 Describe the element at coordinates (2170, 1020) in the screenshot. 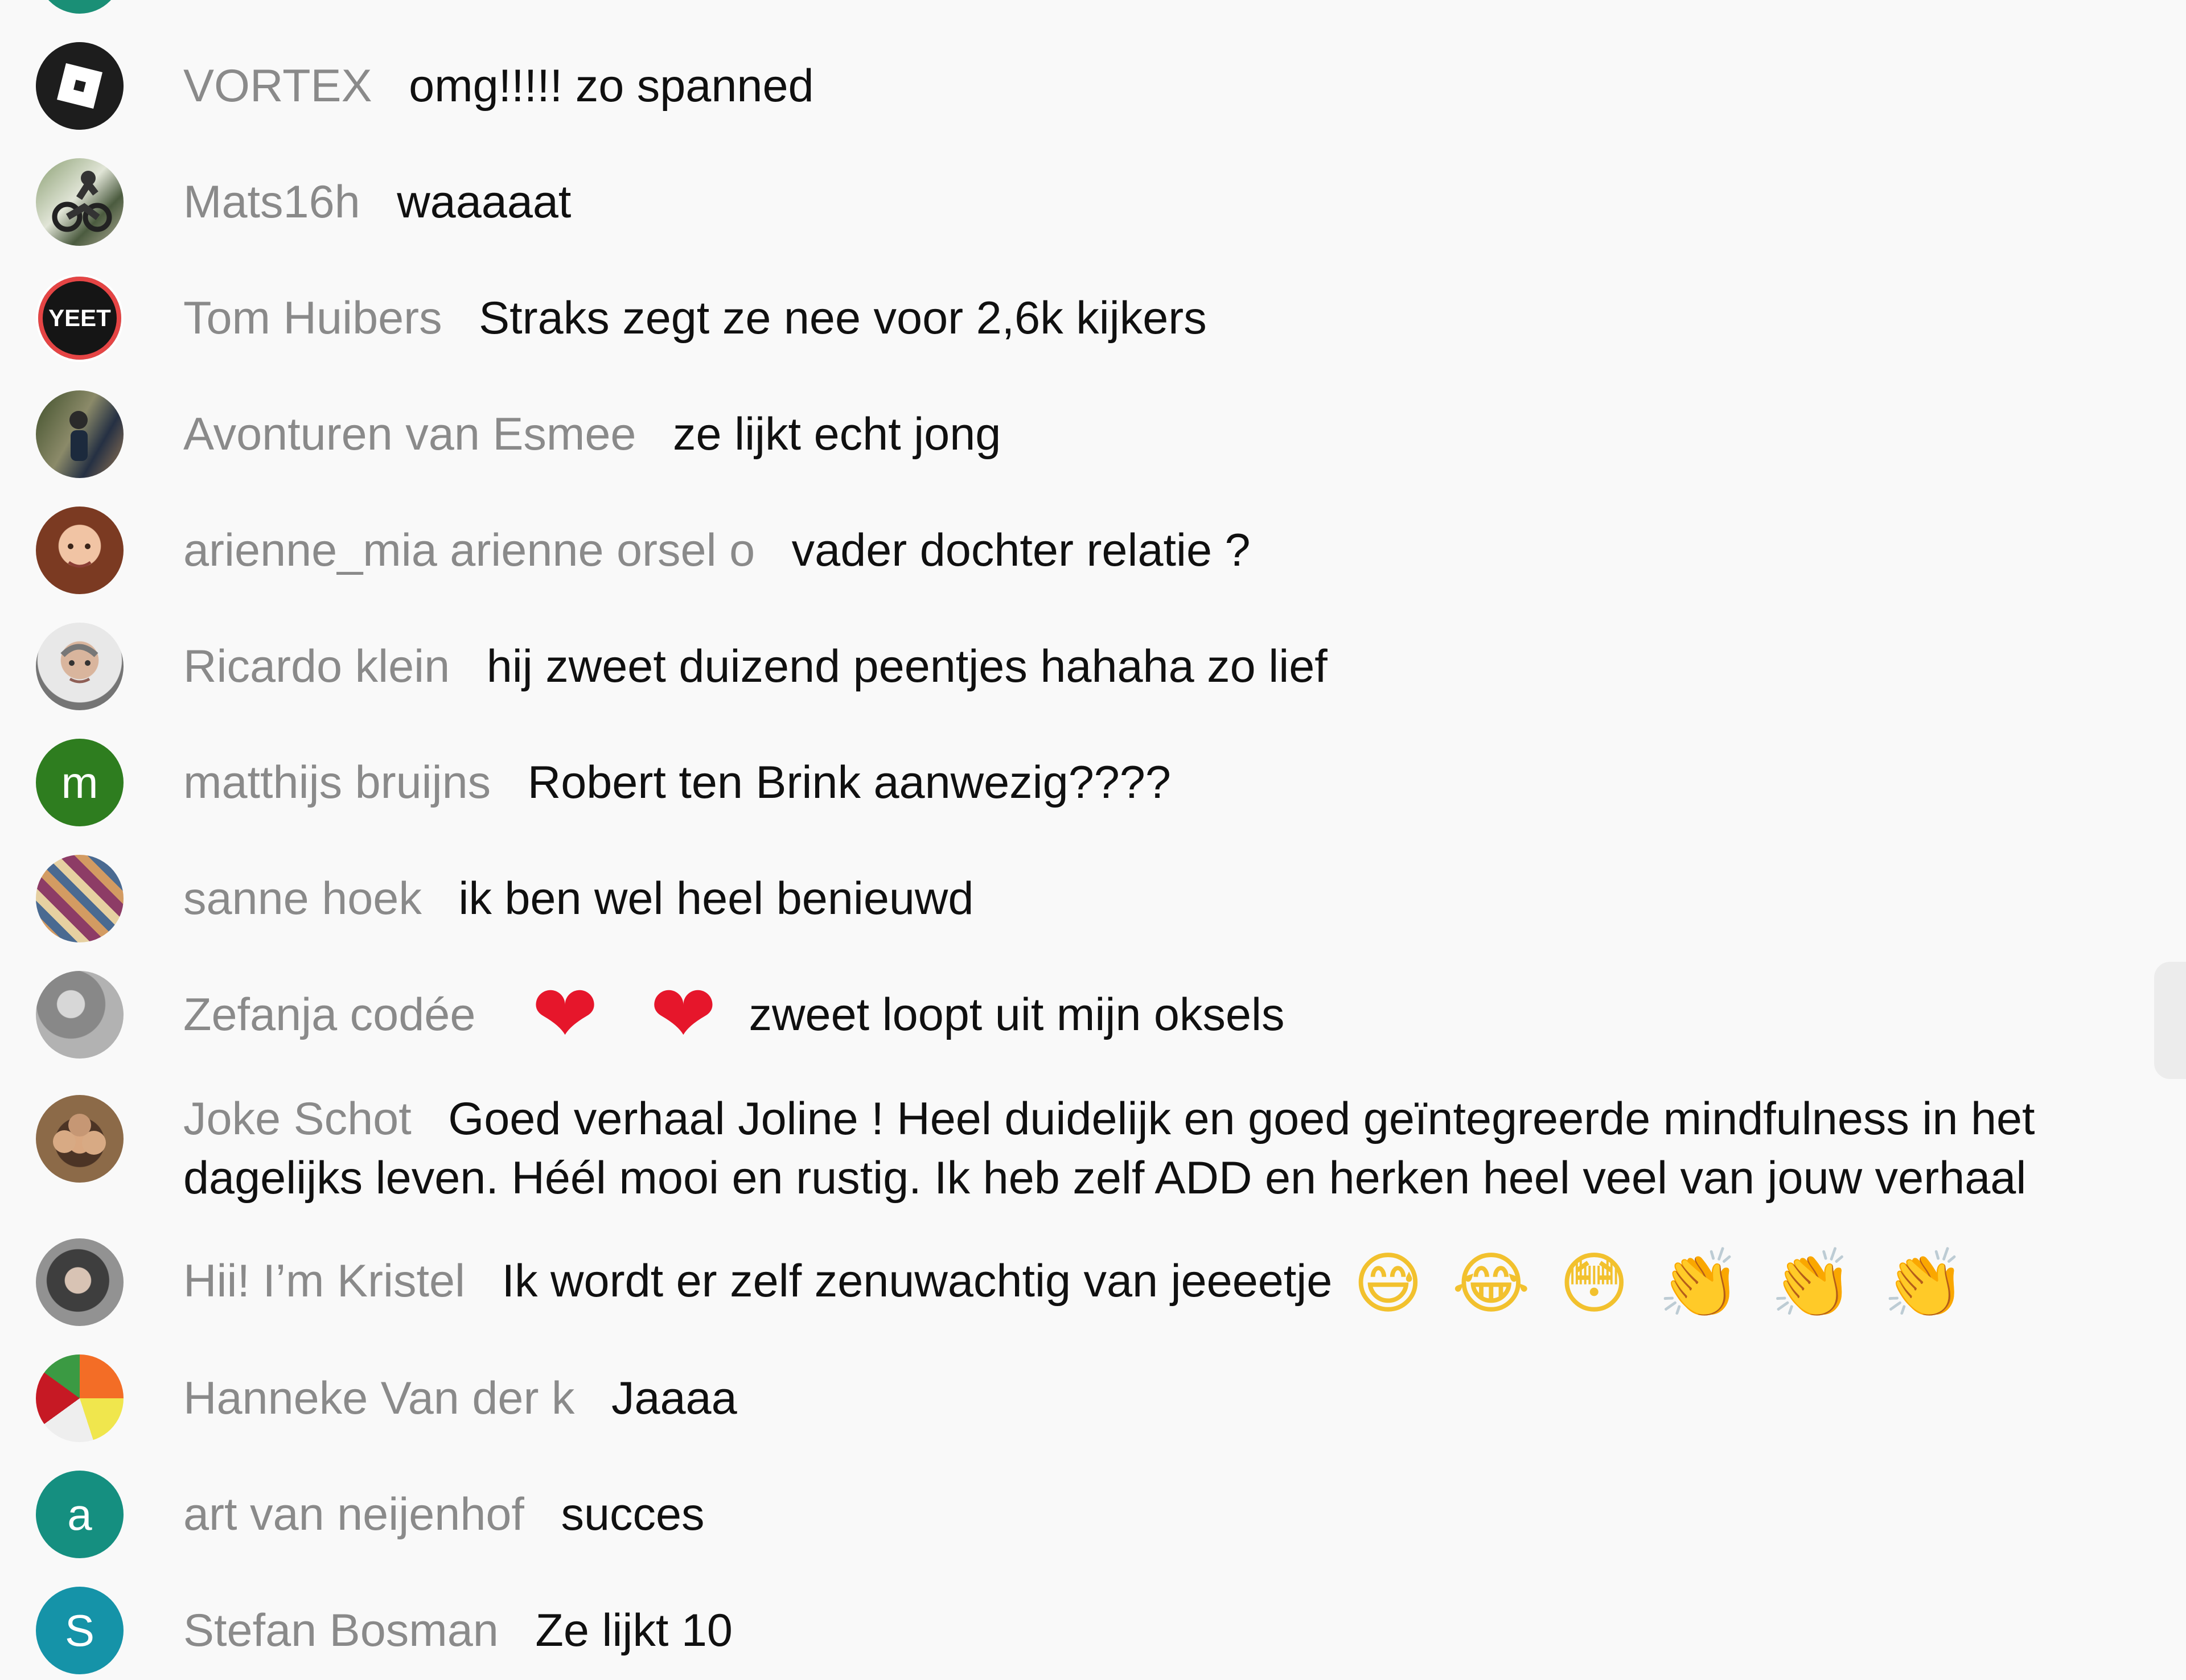

I see `scrollbar-thumb` at that location.